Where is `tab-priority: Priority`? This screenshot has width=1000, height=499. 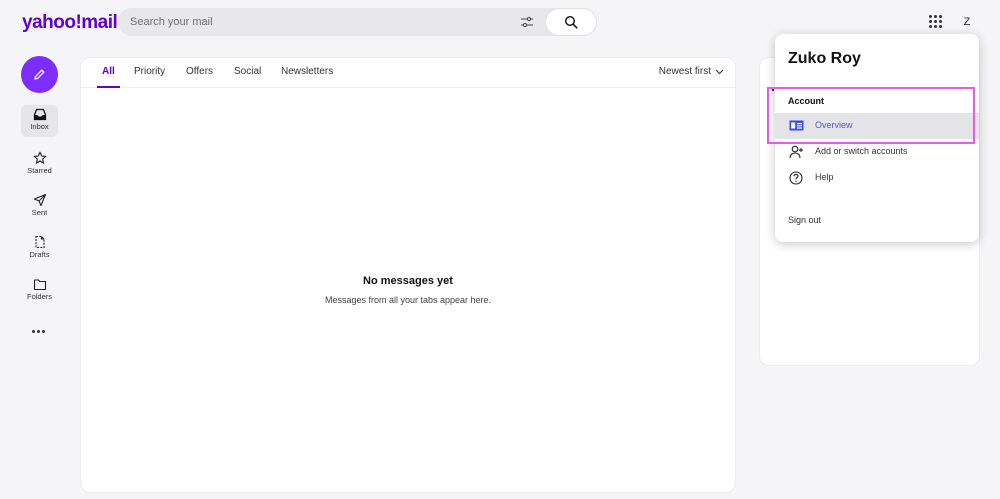 tab-priority: Priority is located at coordinates (149, 77).